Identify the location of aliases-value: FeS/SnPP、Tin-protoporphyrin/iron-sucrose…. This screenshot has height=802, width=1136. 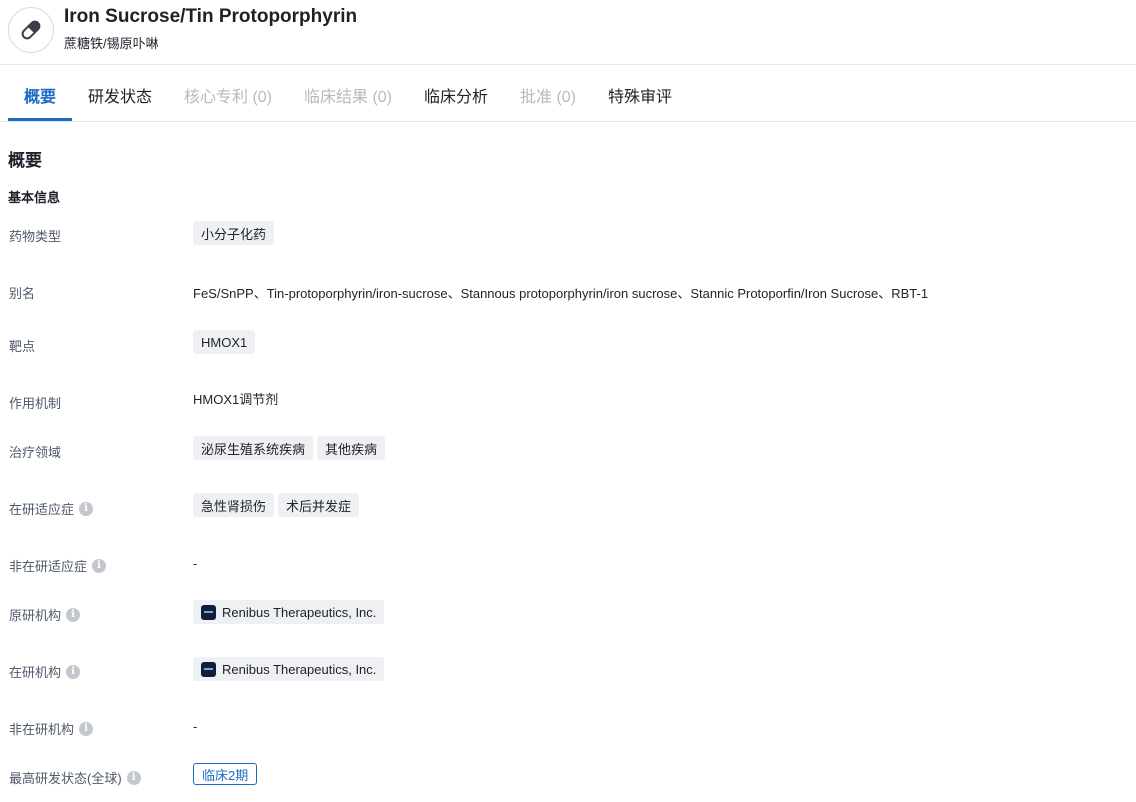
(561, 293).